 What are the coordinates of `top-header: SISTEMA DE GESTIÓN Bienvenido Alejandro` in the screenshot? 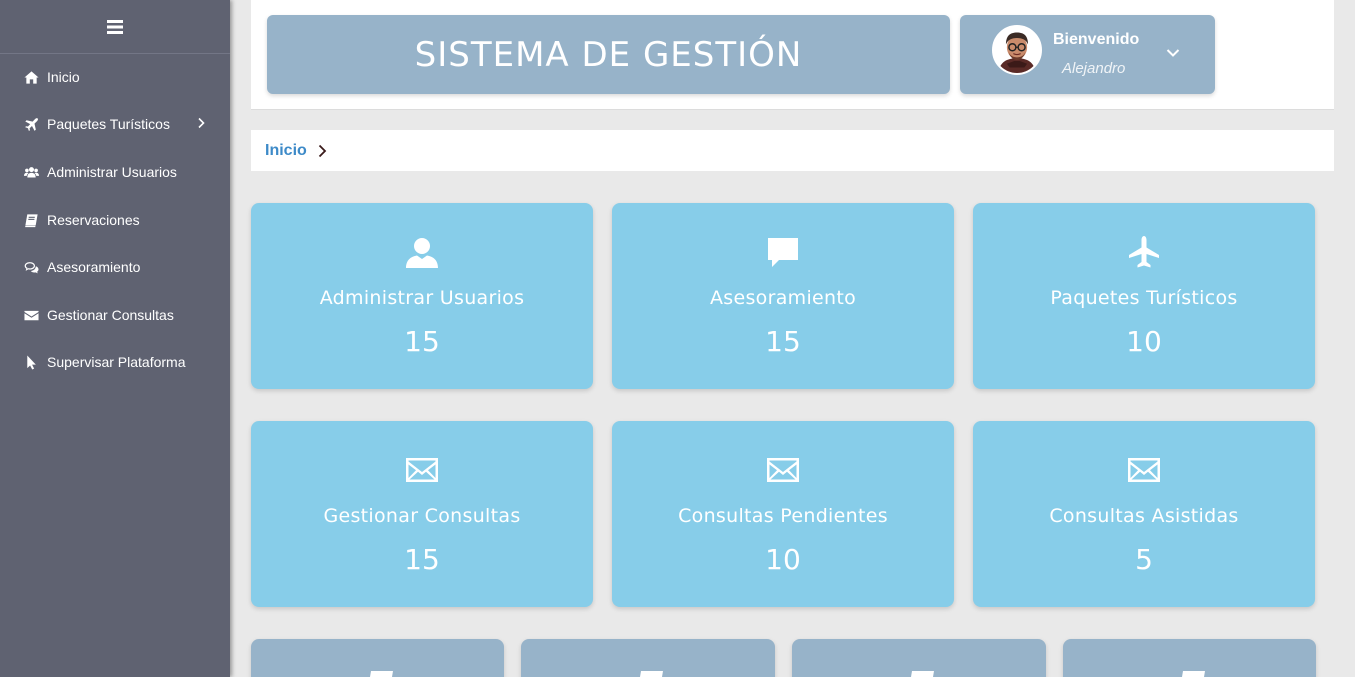 It's located at (792, 55).